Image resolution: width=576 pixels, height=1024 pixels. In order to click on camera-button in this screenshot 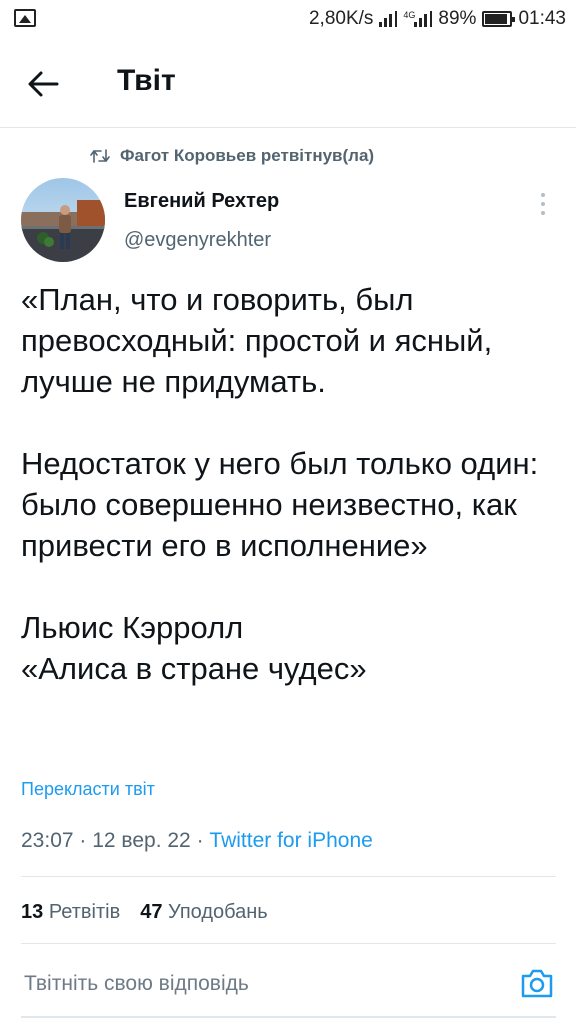, I will do `click(537, 983)`.